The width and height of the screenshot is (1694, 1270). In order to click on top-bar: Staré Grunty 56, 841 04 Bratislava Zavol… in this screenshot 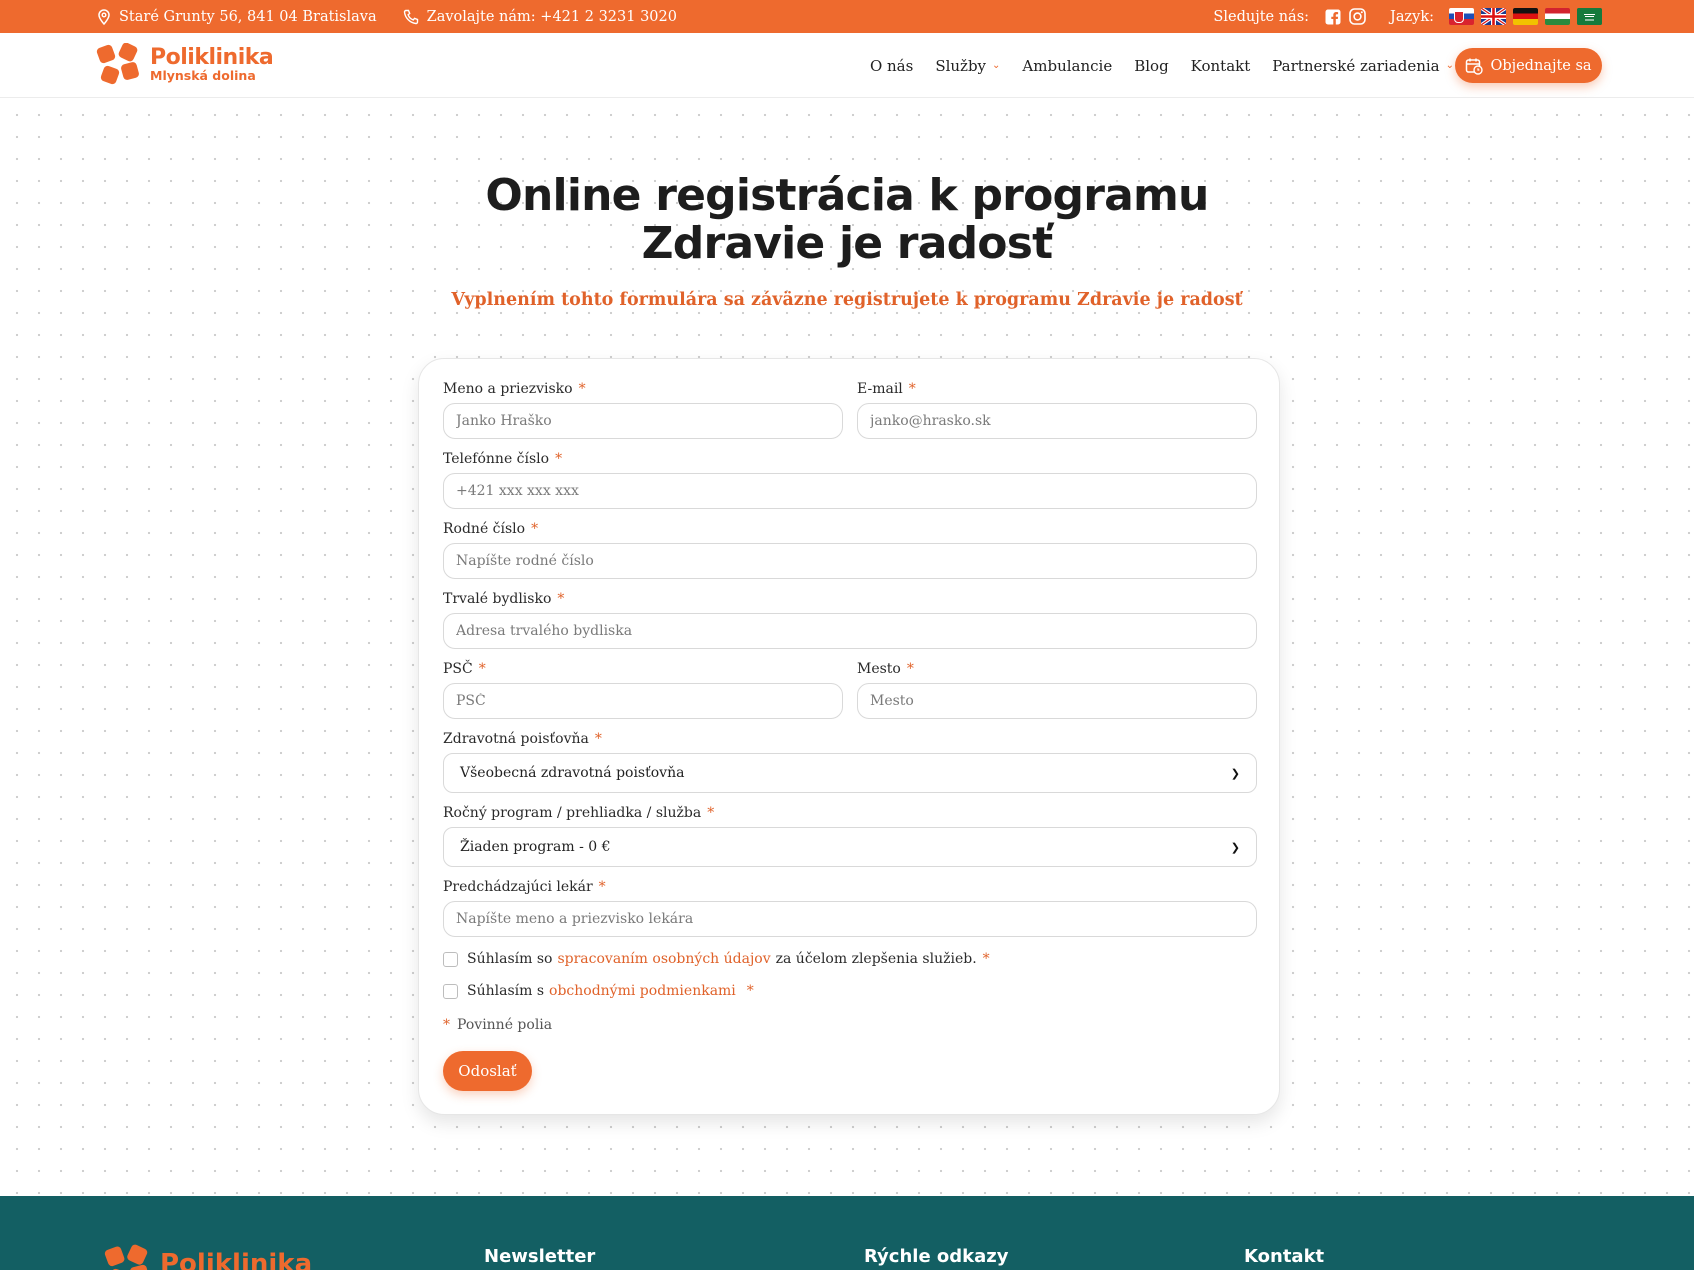, I will do `click(847, 16)`.